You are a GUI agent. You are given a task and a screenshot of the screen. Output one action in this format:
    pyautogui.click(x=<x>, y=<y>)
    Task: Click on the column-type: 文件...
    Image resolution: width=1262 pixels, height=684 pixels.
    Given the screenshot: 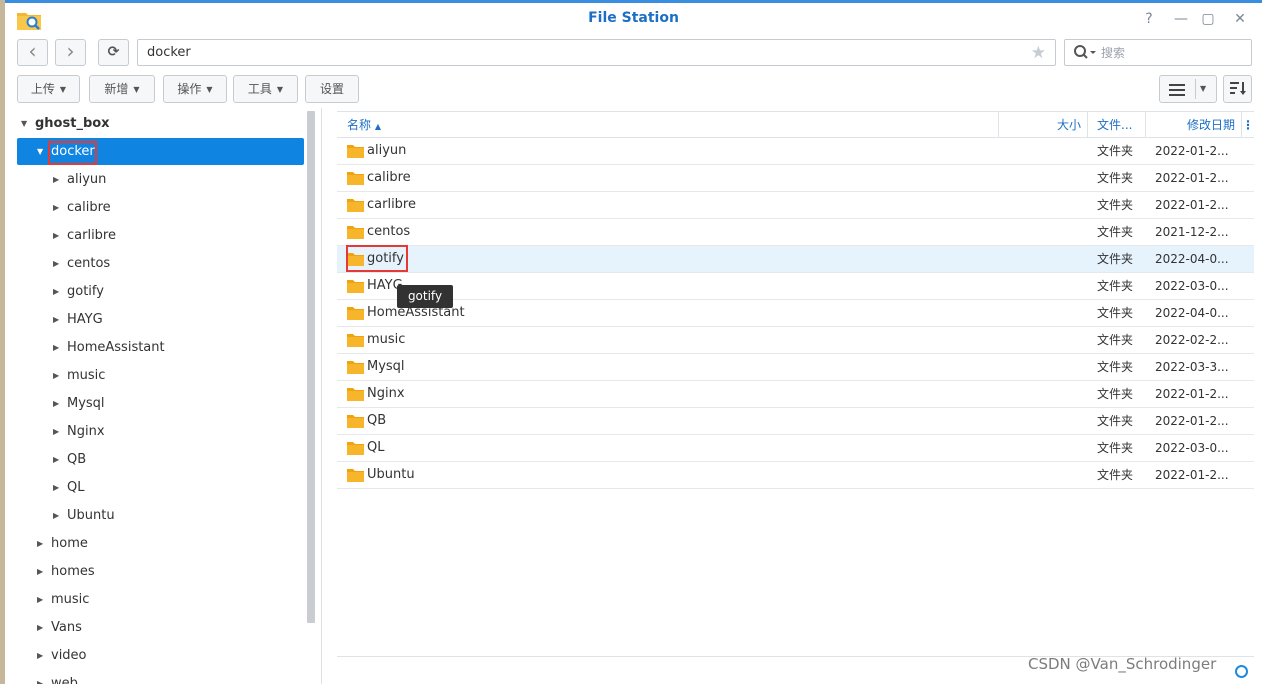 What is the action you would take?
    pyautogui.click(x=1117, y=125)
    